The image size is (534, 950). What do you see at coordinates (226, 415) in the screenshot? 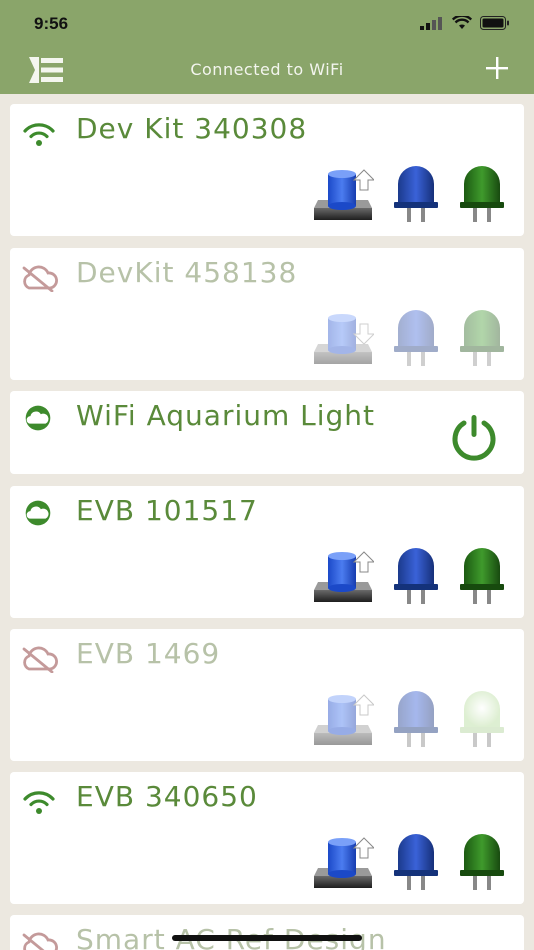
I see `device-name: WiFi Aquarium Light` at bounding box center [226, 415].